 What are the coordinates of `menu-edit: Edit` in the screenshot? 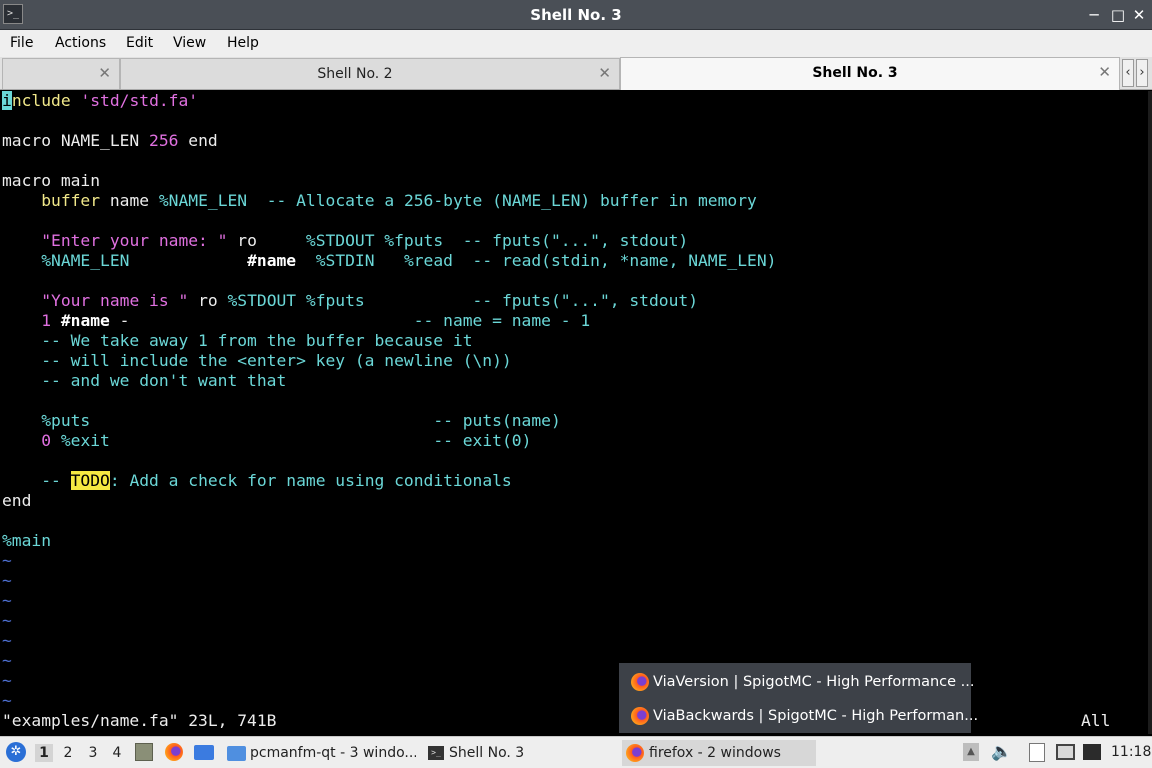 It's located at (139, 43).